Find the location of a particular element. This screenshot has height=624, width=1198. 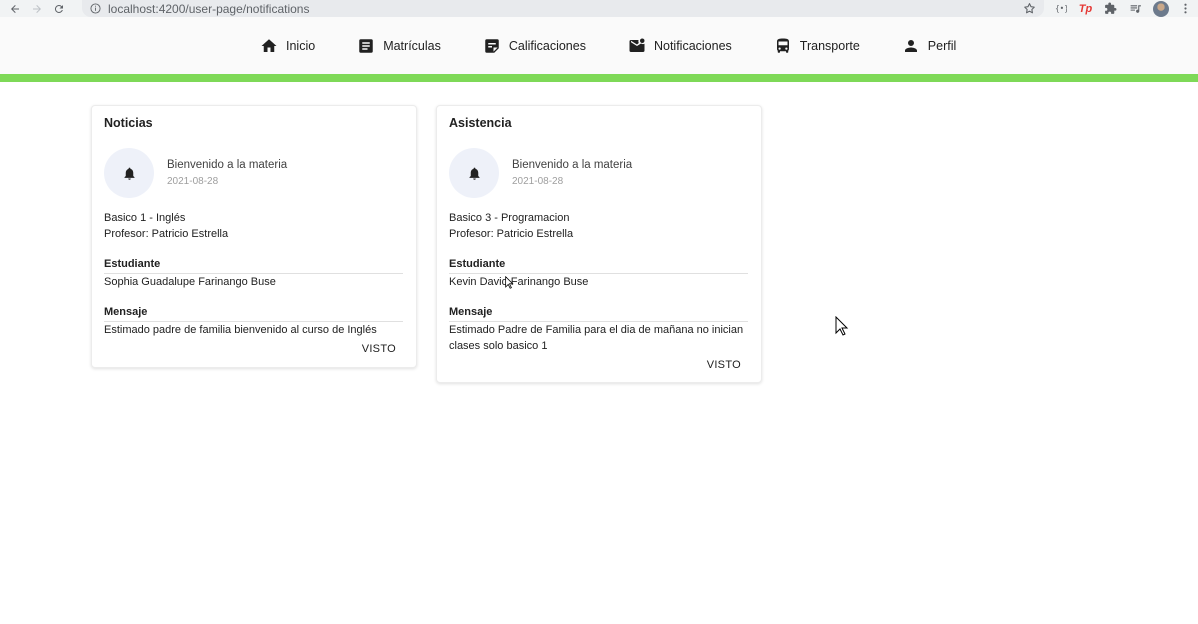

arrow-right-icon is located at coordinates (37, 8).